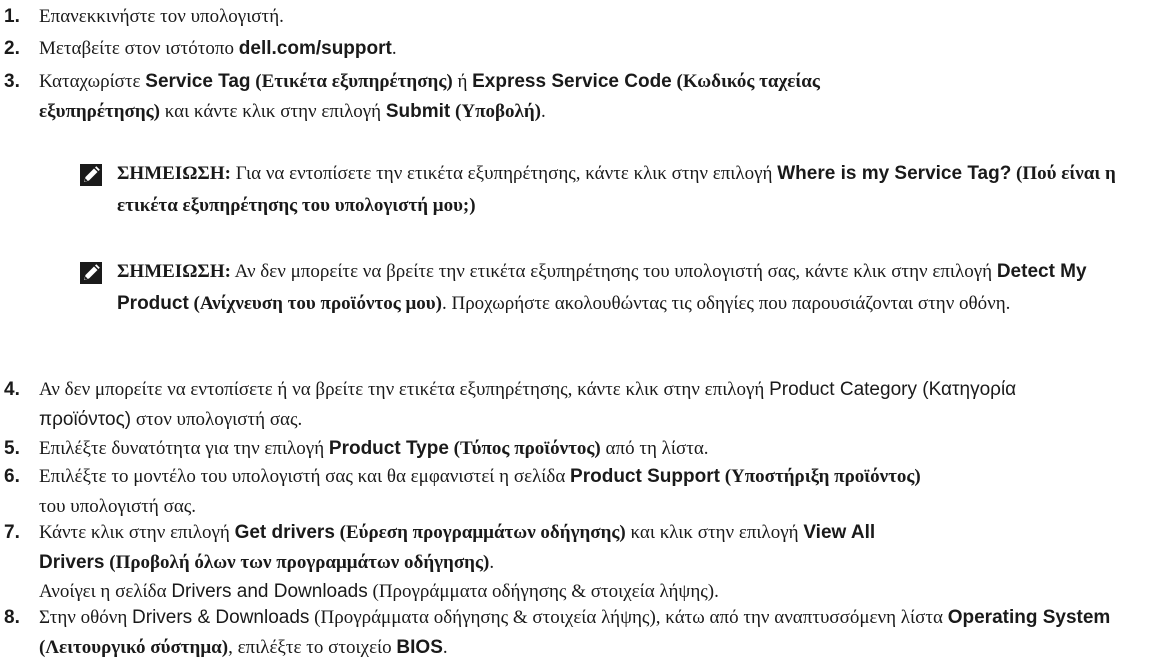 This screenshot has width=1152, height=663. Describe the element at coordinates (217, 419) in the screenshot. I see `step-text-part: στον υπολογιστή σας.` at that location.